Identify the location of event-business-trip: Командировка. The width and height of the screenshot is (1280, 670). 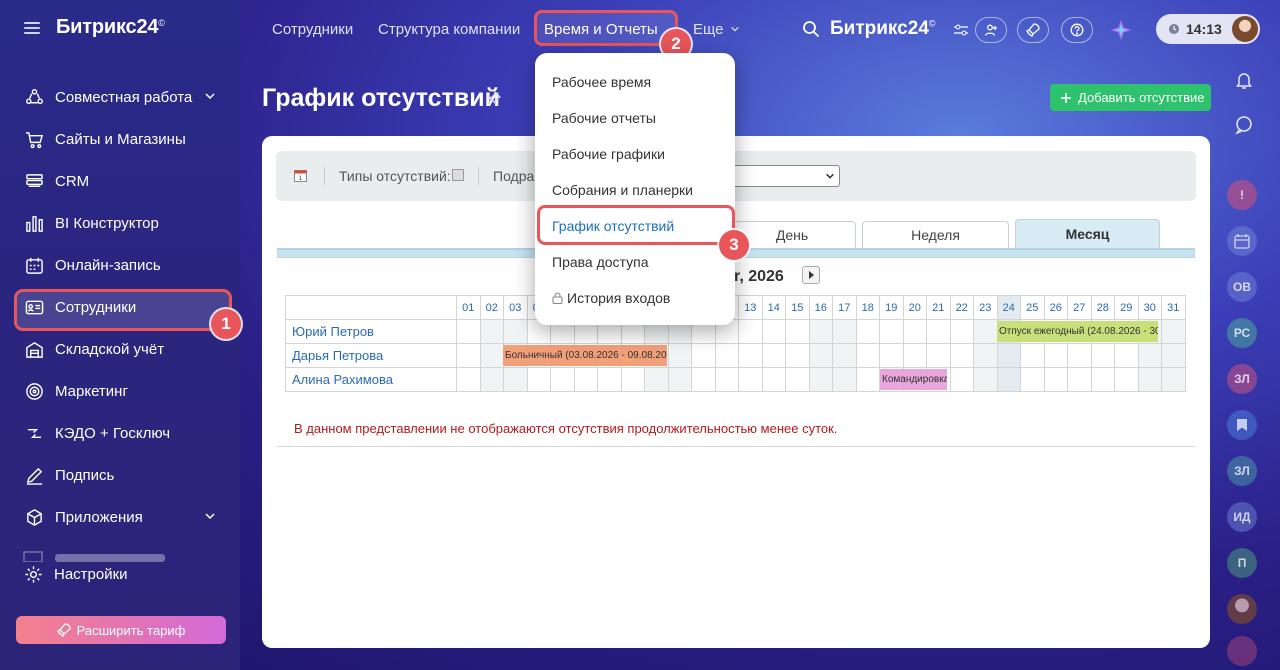
(913, 379).